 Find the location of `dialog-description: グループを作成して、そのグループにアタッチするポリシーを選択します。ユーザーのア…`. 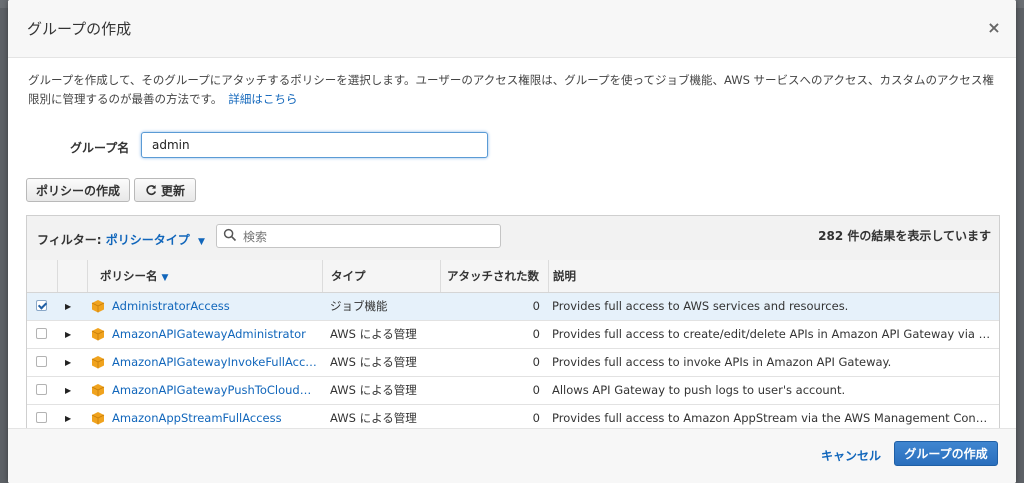

dialog-description: グループを作成して、そのグループにアタッチするポリシーを選択します。ユーザーのア… is located at coordinates (514, 90).